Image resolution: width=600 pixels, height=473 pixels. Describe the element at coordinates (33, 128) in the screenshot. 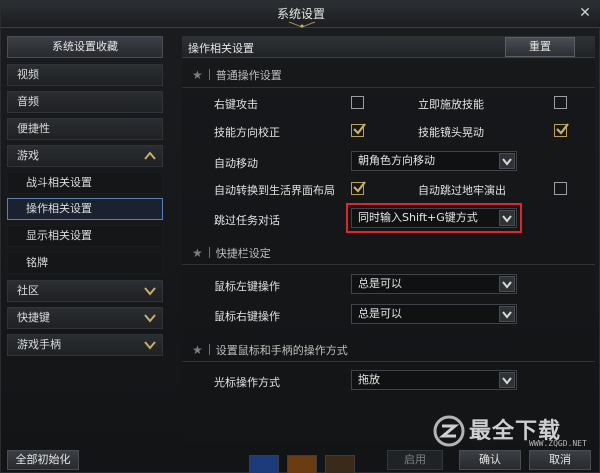

I see `sidebar-item-label: 便捷性` at that location.